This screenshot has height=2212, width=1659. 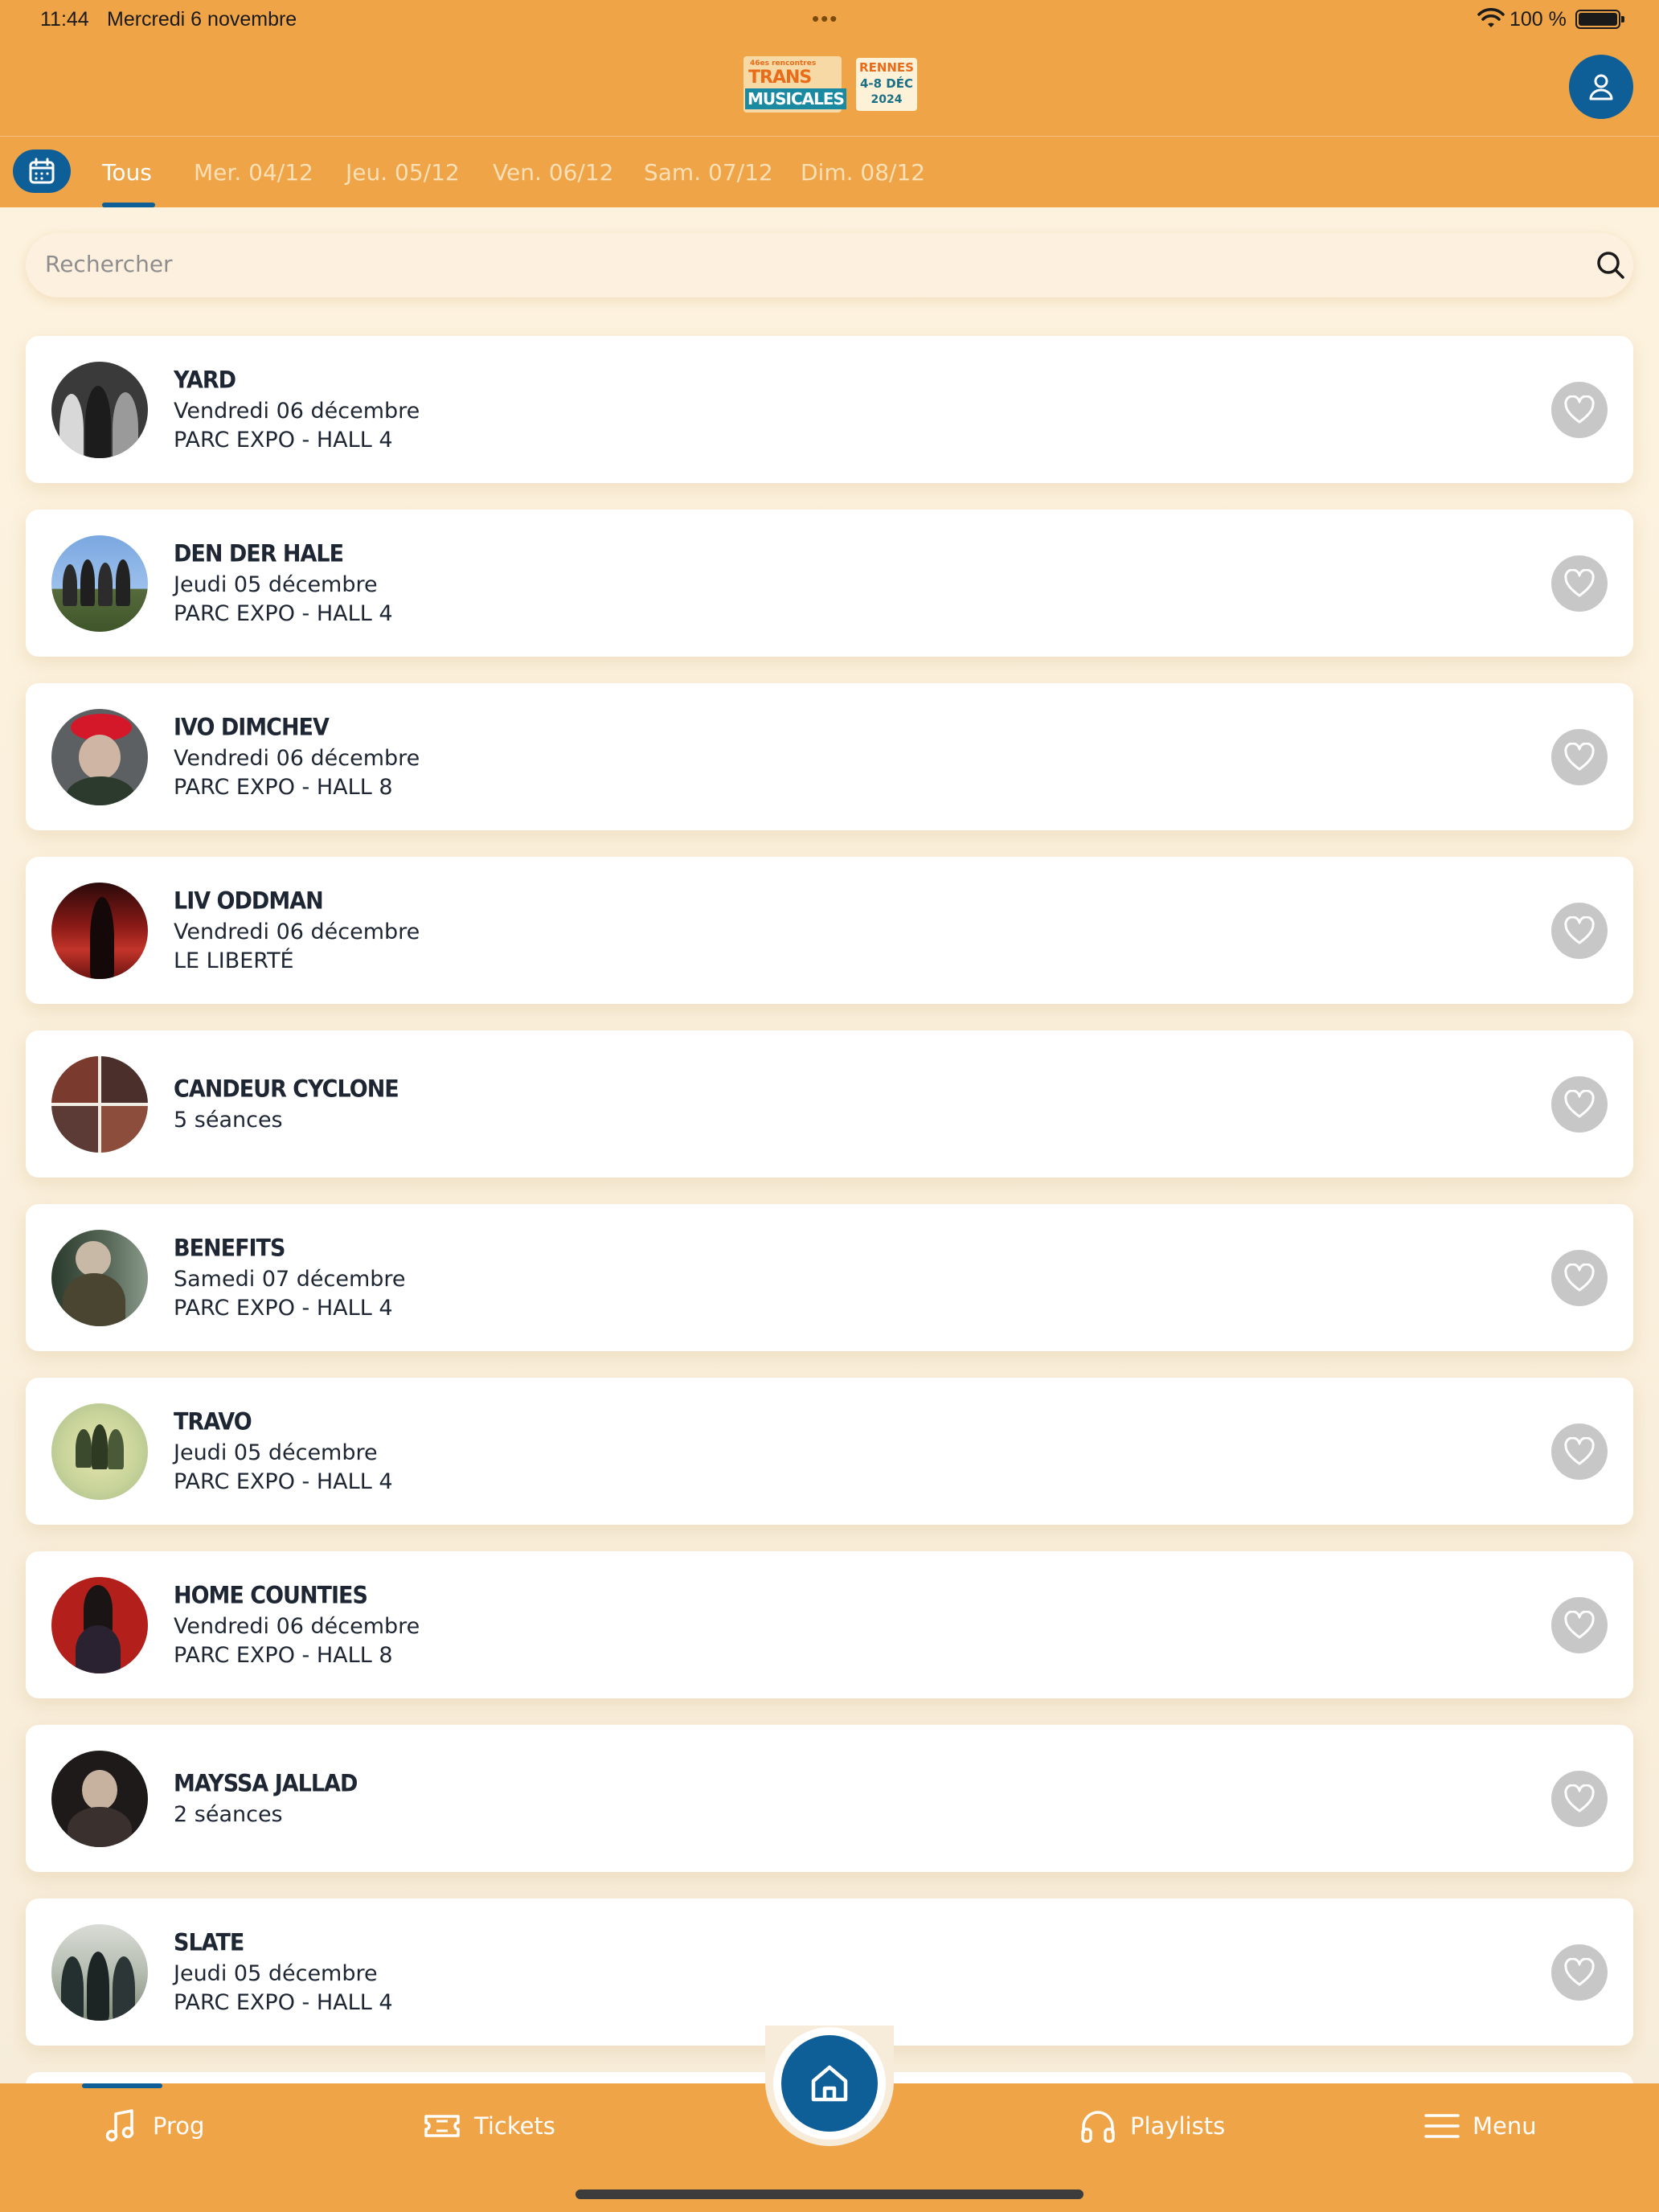 I want to click on artist-name: TRAVO, so click(x=213, y=1422).